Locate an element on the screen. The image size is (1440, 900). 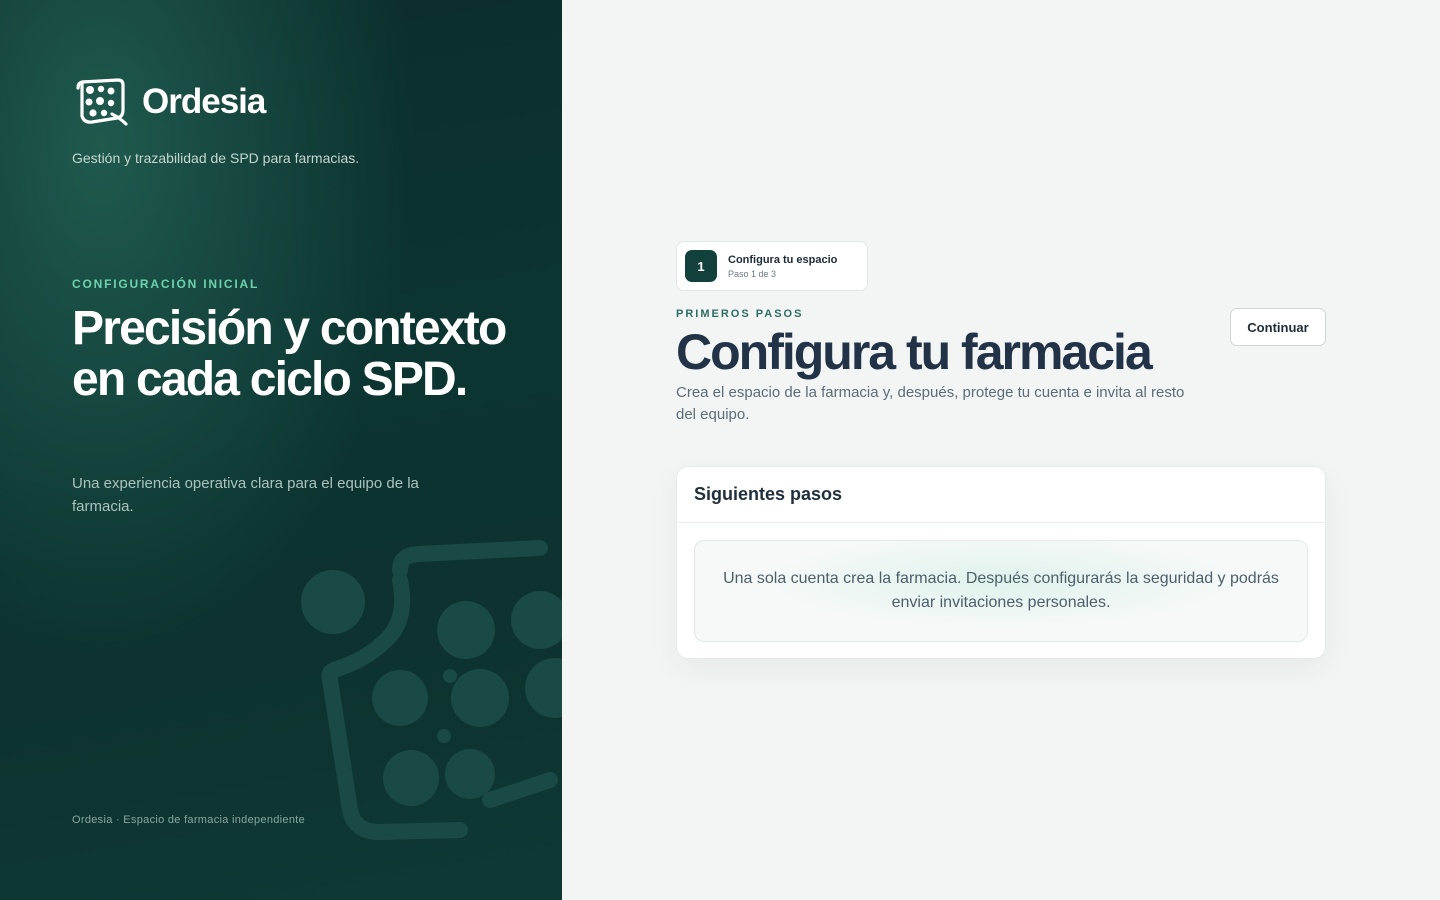
hero-title: Precisión y contexto en cada ciclo SPD. is located at coordinates (289, 354).